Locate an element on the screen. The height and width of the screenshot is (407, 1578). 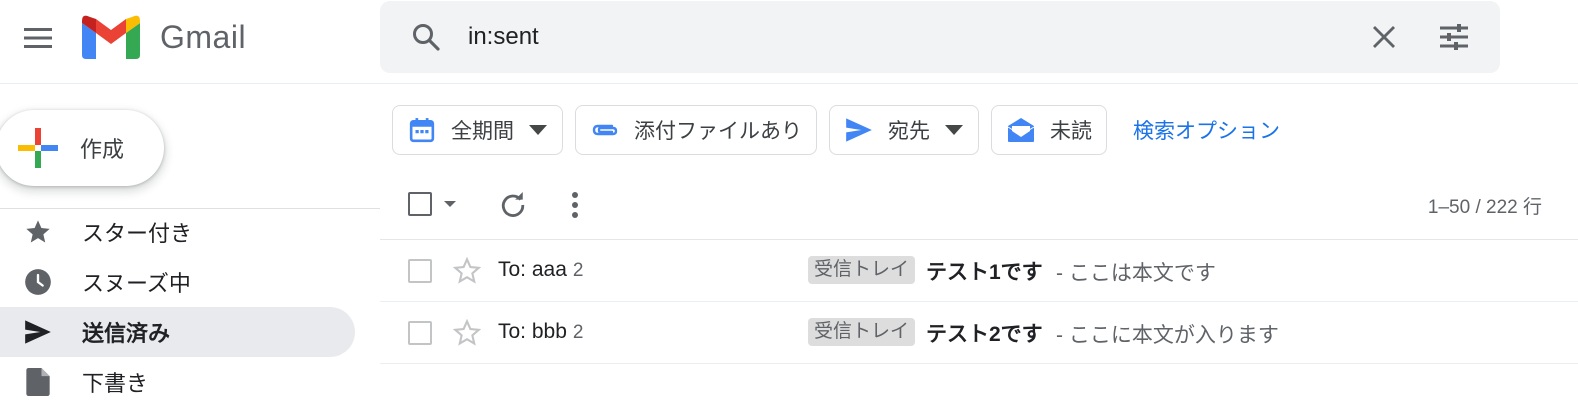
clock-icon is located at coordinates (38, 282).